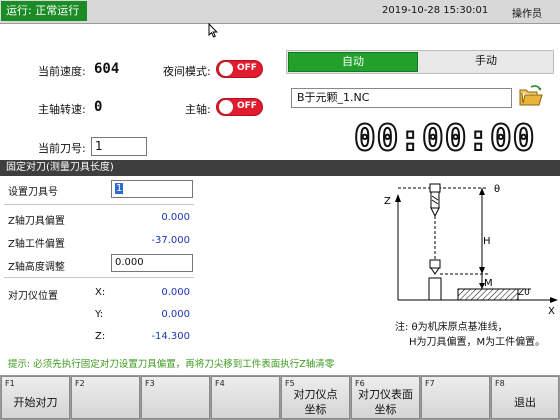  I want to click on run-timer: 00:00:00, so click(444, 138).